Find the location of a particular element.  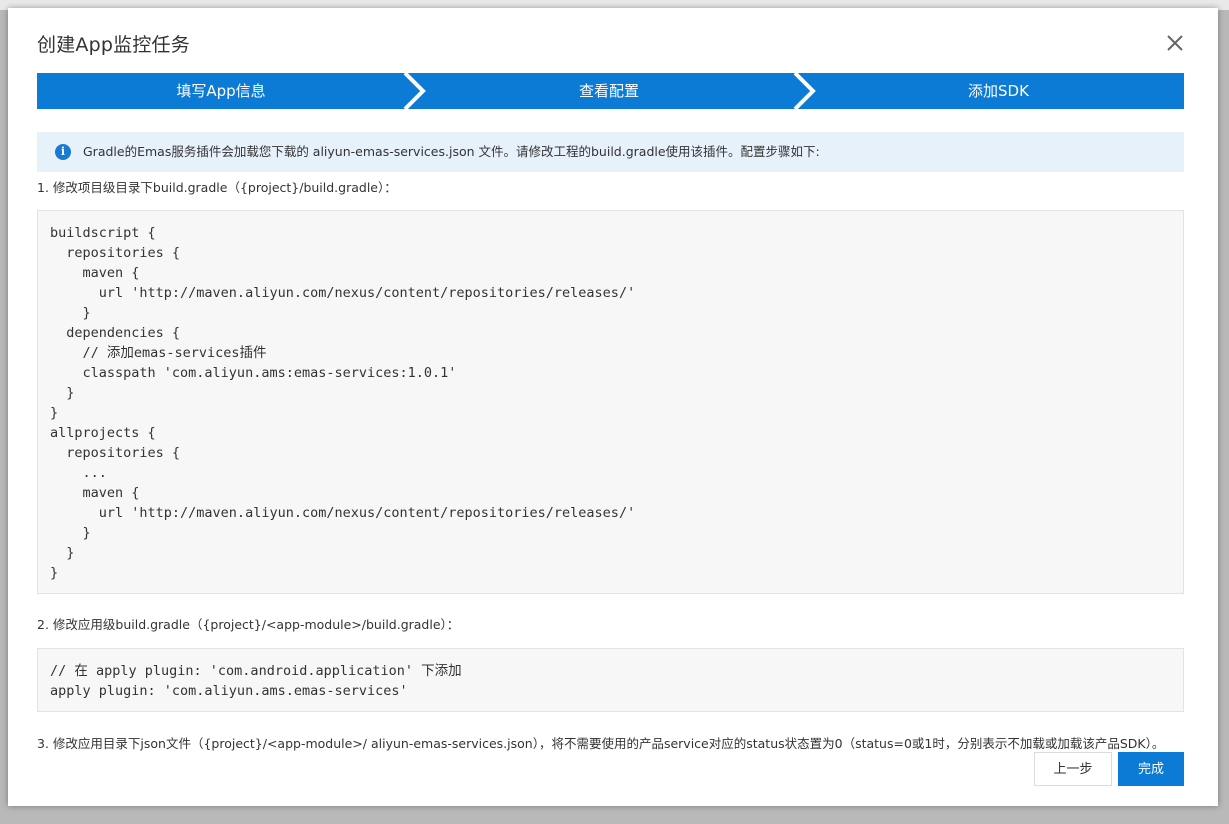

done-button: 完成 is located at coordinates (1151, 769).